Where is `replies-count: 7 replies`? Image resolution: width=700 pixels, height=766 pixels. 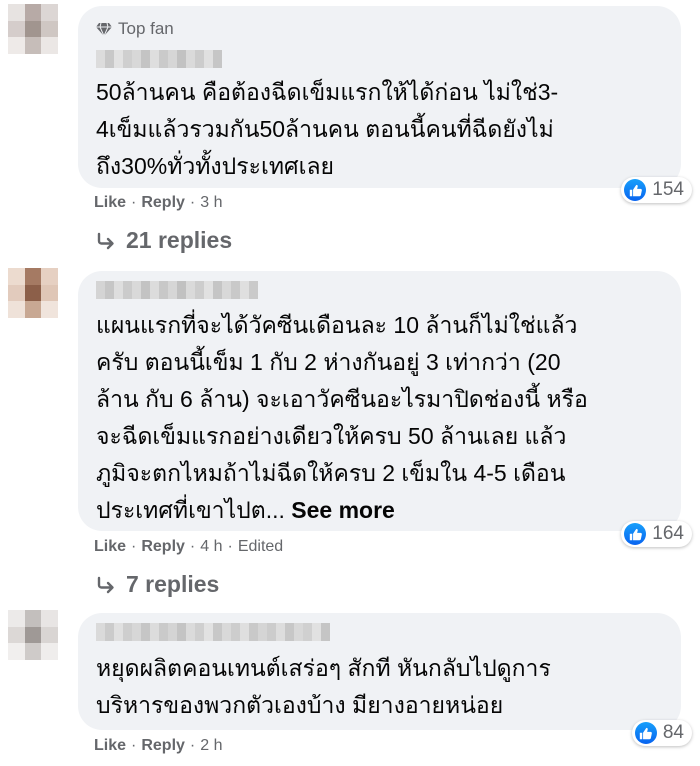
replies-count: 7 replies is located at coordinates (173, 584).